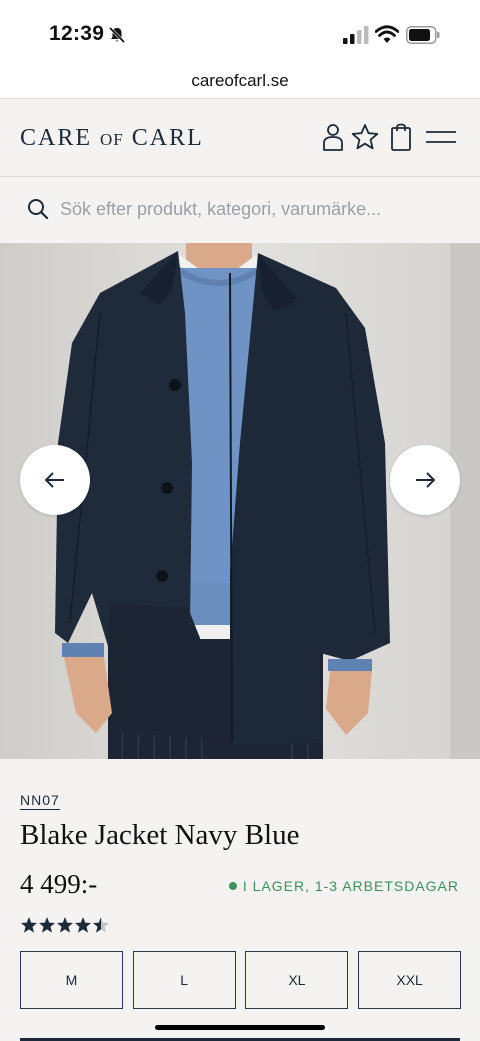 The image size is (480, 1041). I want to click on star-icon, so click(365, 137).